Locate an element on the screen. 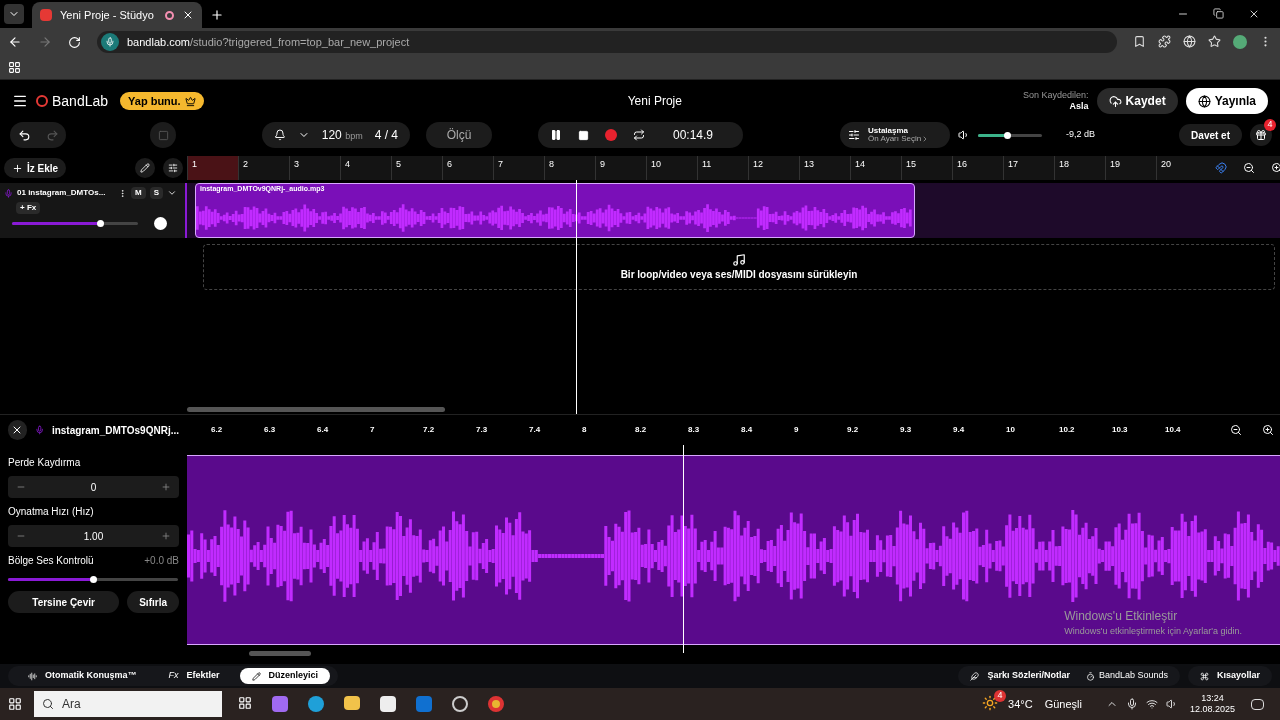  ruler-label: 7 is located at coordinates (373, 430).